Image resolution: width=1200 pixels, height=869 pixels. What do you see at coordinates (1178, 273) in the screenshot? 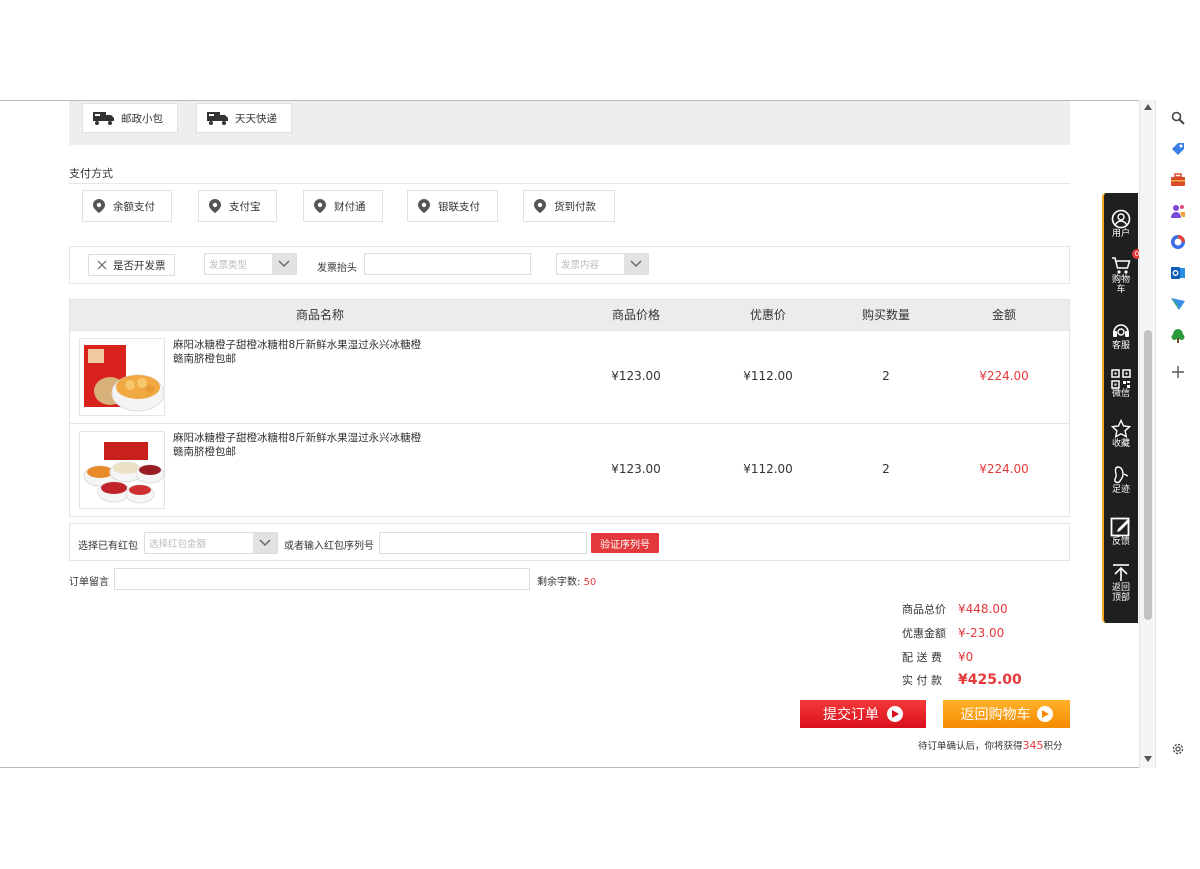
I see `outlook-icon` at bounding box center [1178, 273].